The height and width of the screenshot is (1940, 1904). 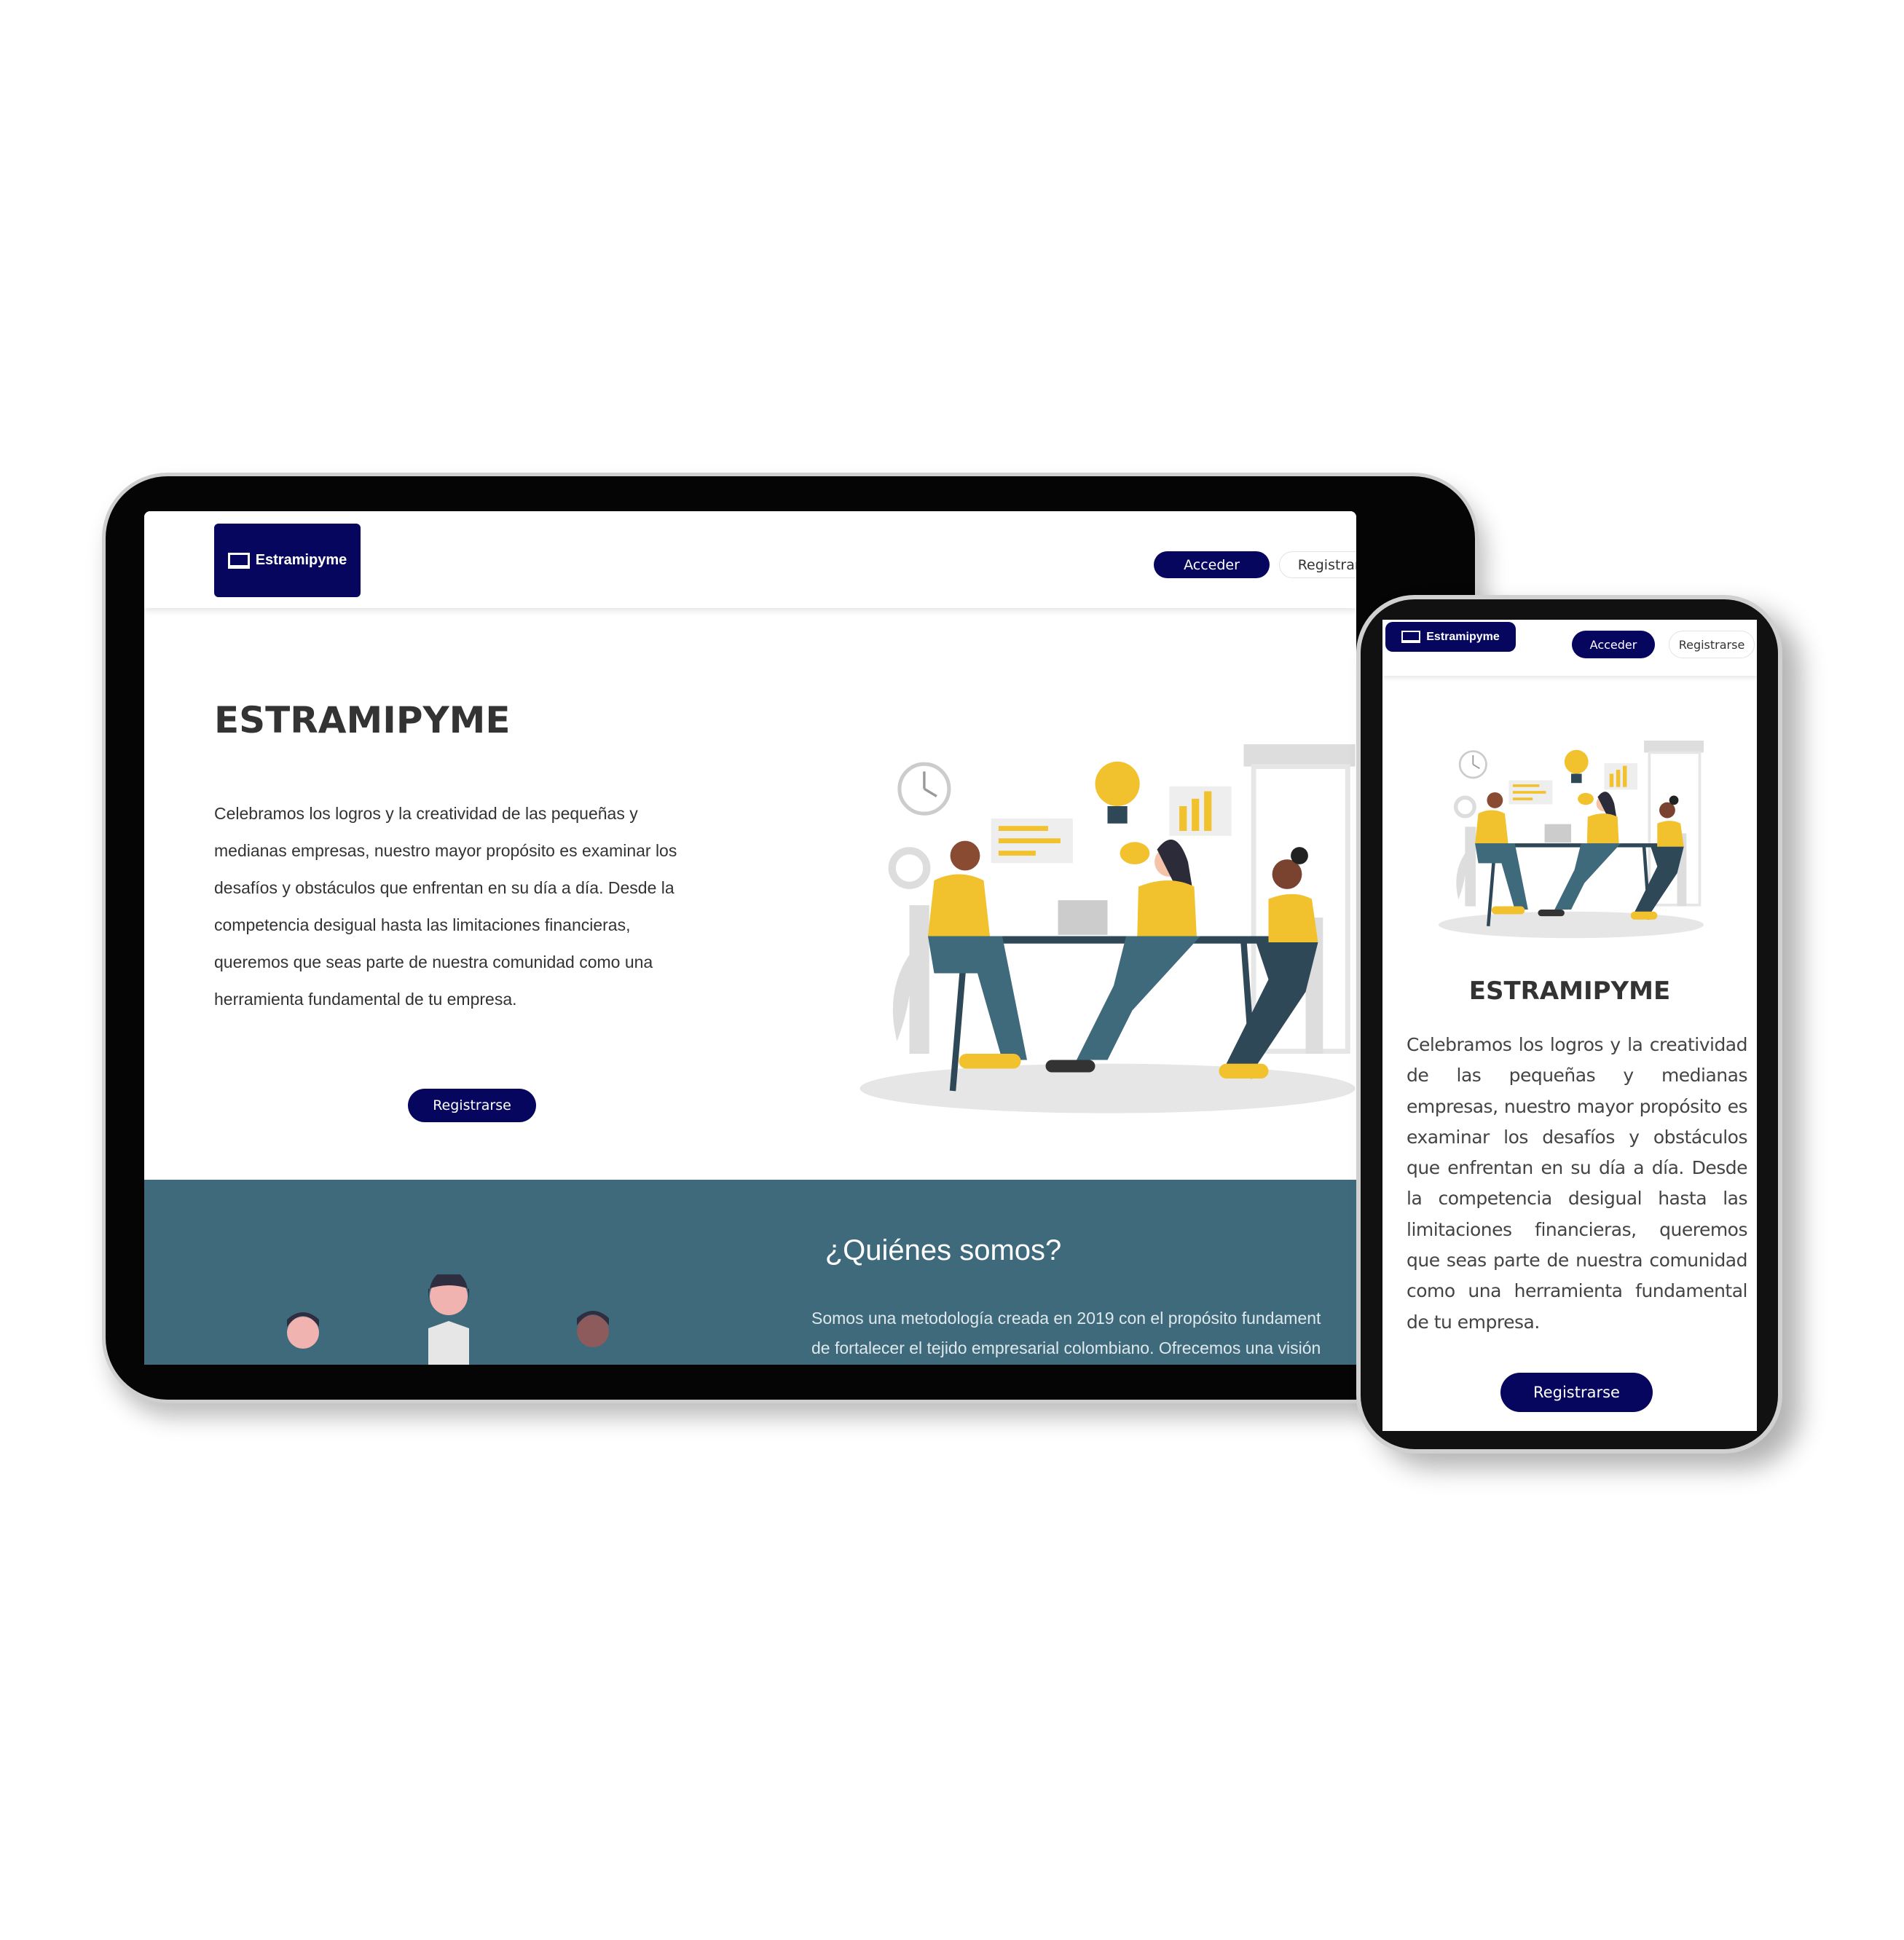 I want to click on site-header: Estramipyme Acceder Registrarse, so click(x=750, y=559).